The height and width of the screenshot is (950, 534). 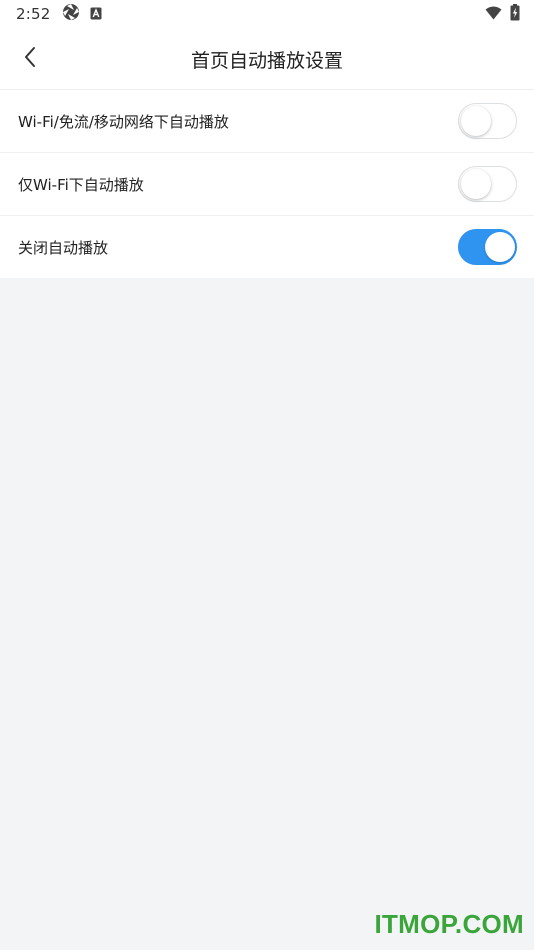 What do you see at coordinates (71, 14) in the screenshot?
I see `aperture-icon` at bounding box center [71, 14].